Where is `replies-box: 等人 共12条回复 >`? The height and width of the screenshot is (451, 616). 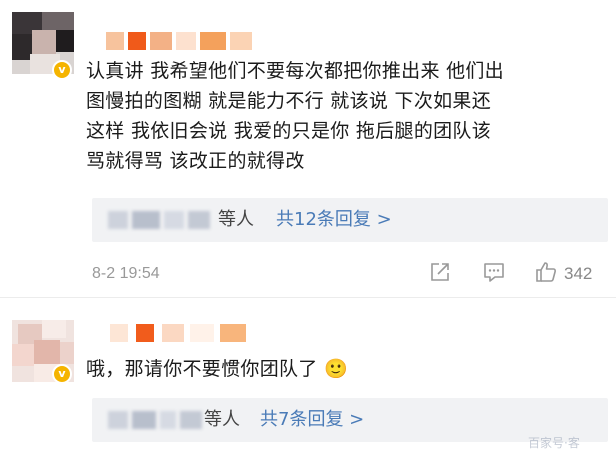 replies-box: 等人 共12条回复 > is located at coordinates (350, 220).